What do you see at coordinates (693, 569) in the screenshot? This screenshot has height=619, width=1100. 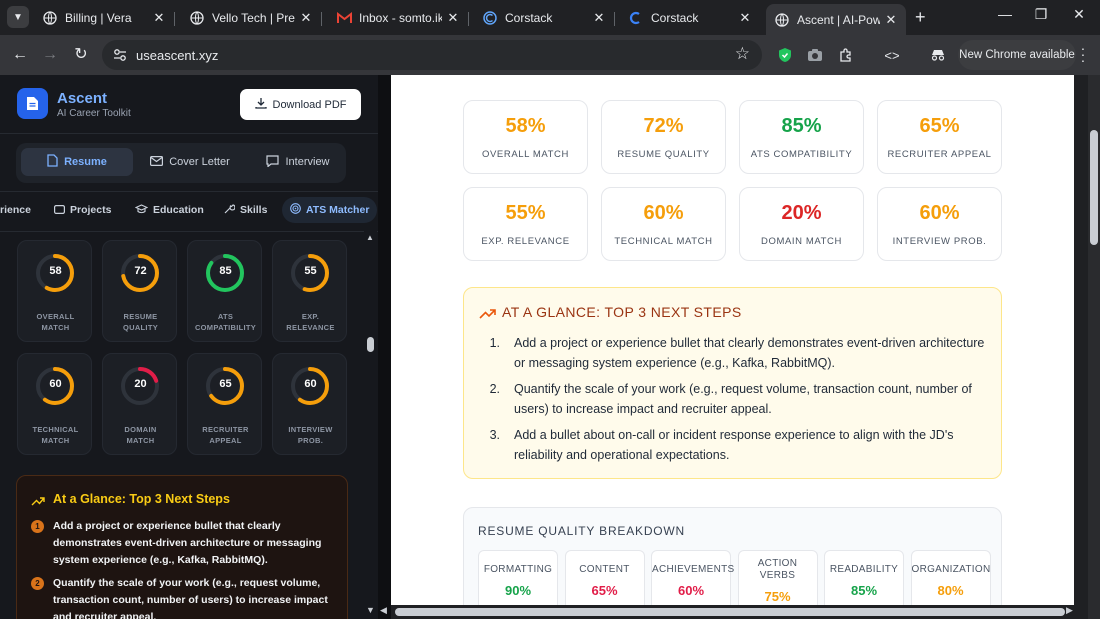 I see `quality-metric-label: ACHIEVEMENTS` at bounding box center [693, 569].